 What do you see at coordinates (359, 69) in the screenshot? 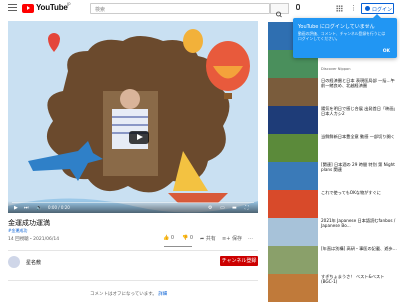
I see `recommendation-channel: Discover Nippon` at bounding box center [359, 69].